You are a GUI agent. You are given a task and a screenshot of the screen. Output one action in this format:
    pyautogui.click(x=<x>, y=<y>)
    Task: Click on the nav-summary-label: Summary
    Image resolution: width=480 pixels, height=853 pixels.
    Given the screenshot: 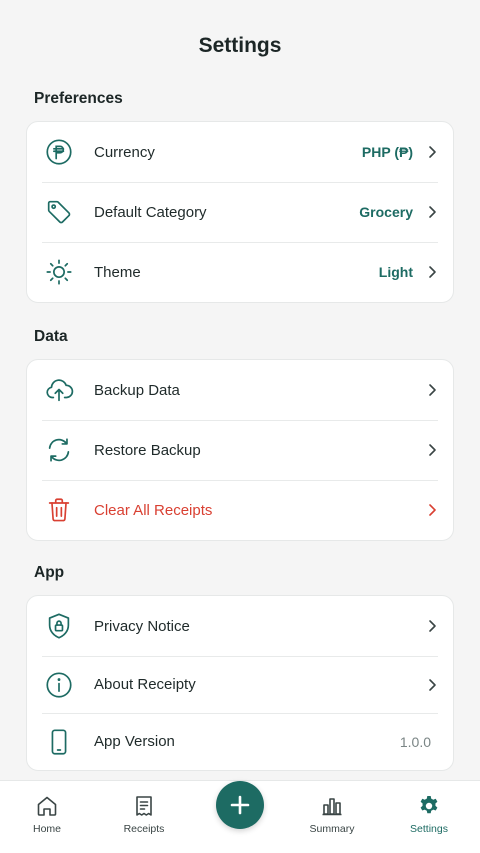 What is the action you would take?
    pyautogui.click(x=332, y=829)
    